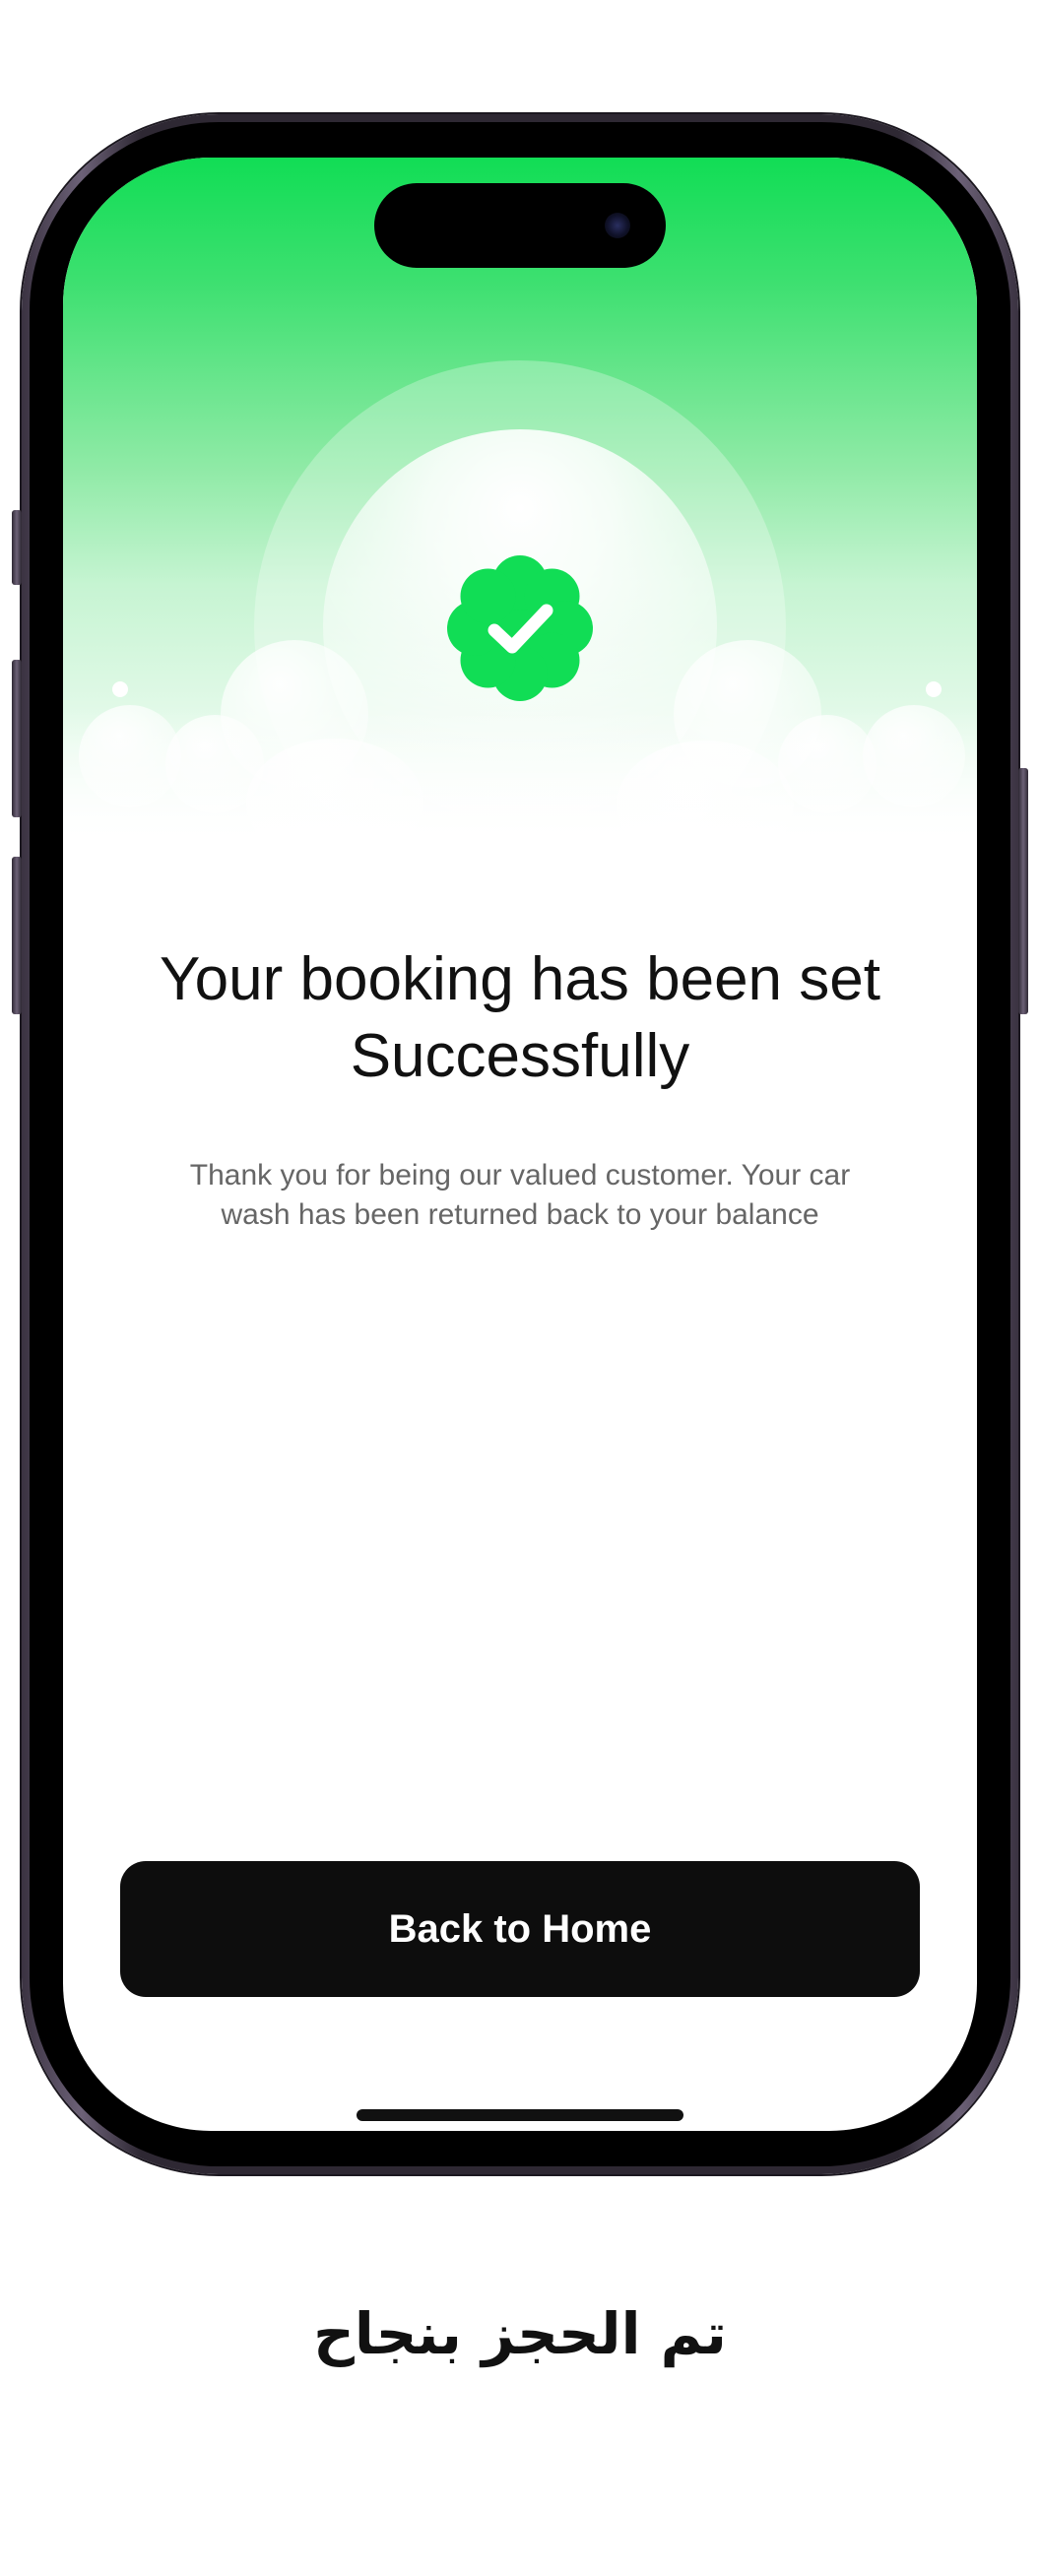 The width and height of the screenshot is (1040, 2576). I want to click on dynamic-island, so click(520, 225).